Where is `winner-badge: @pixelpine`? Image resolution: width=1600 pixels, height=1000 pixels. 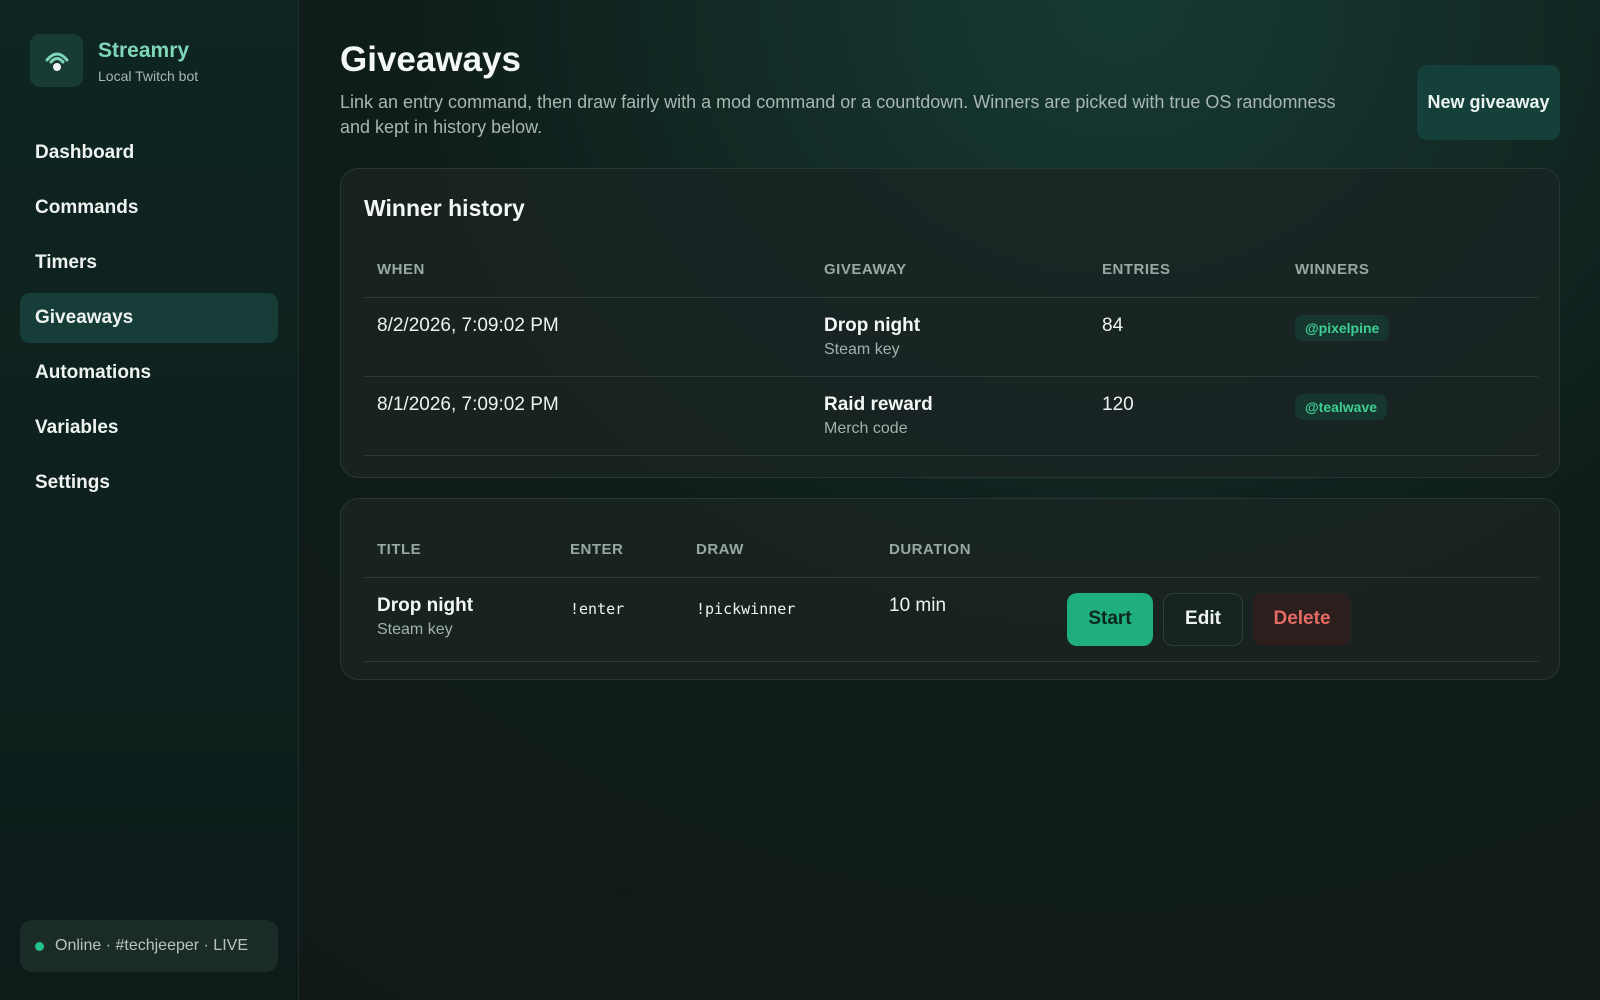
winner-badge: @pixelpine is located at coordinates (1342, 327).